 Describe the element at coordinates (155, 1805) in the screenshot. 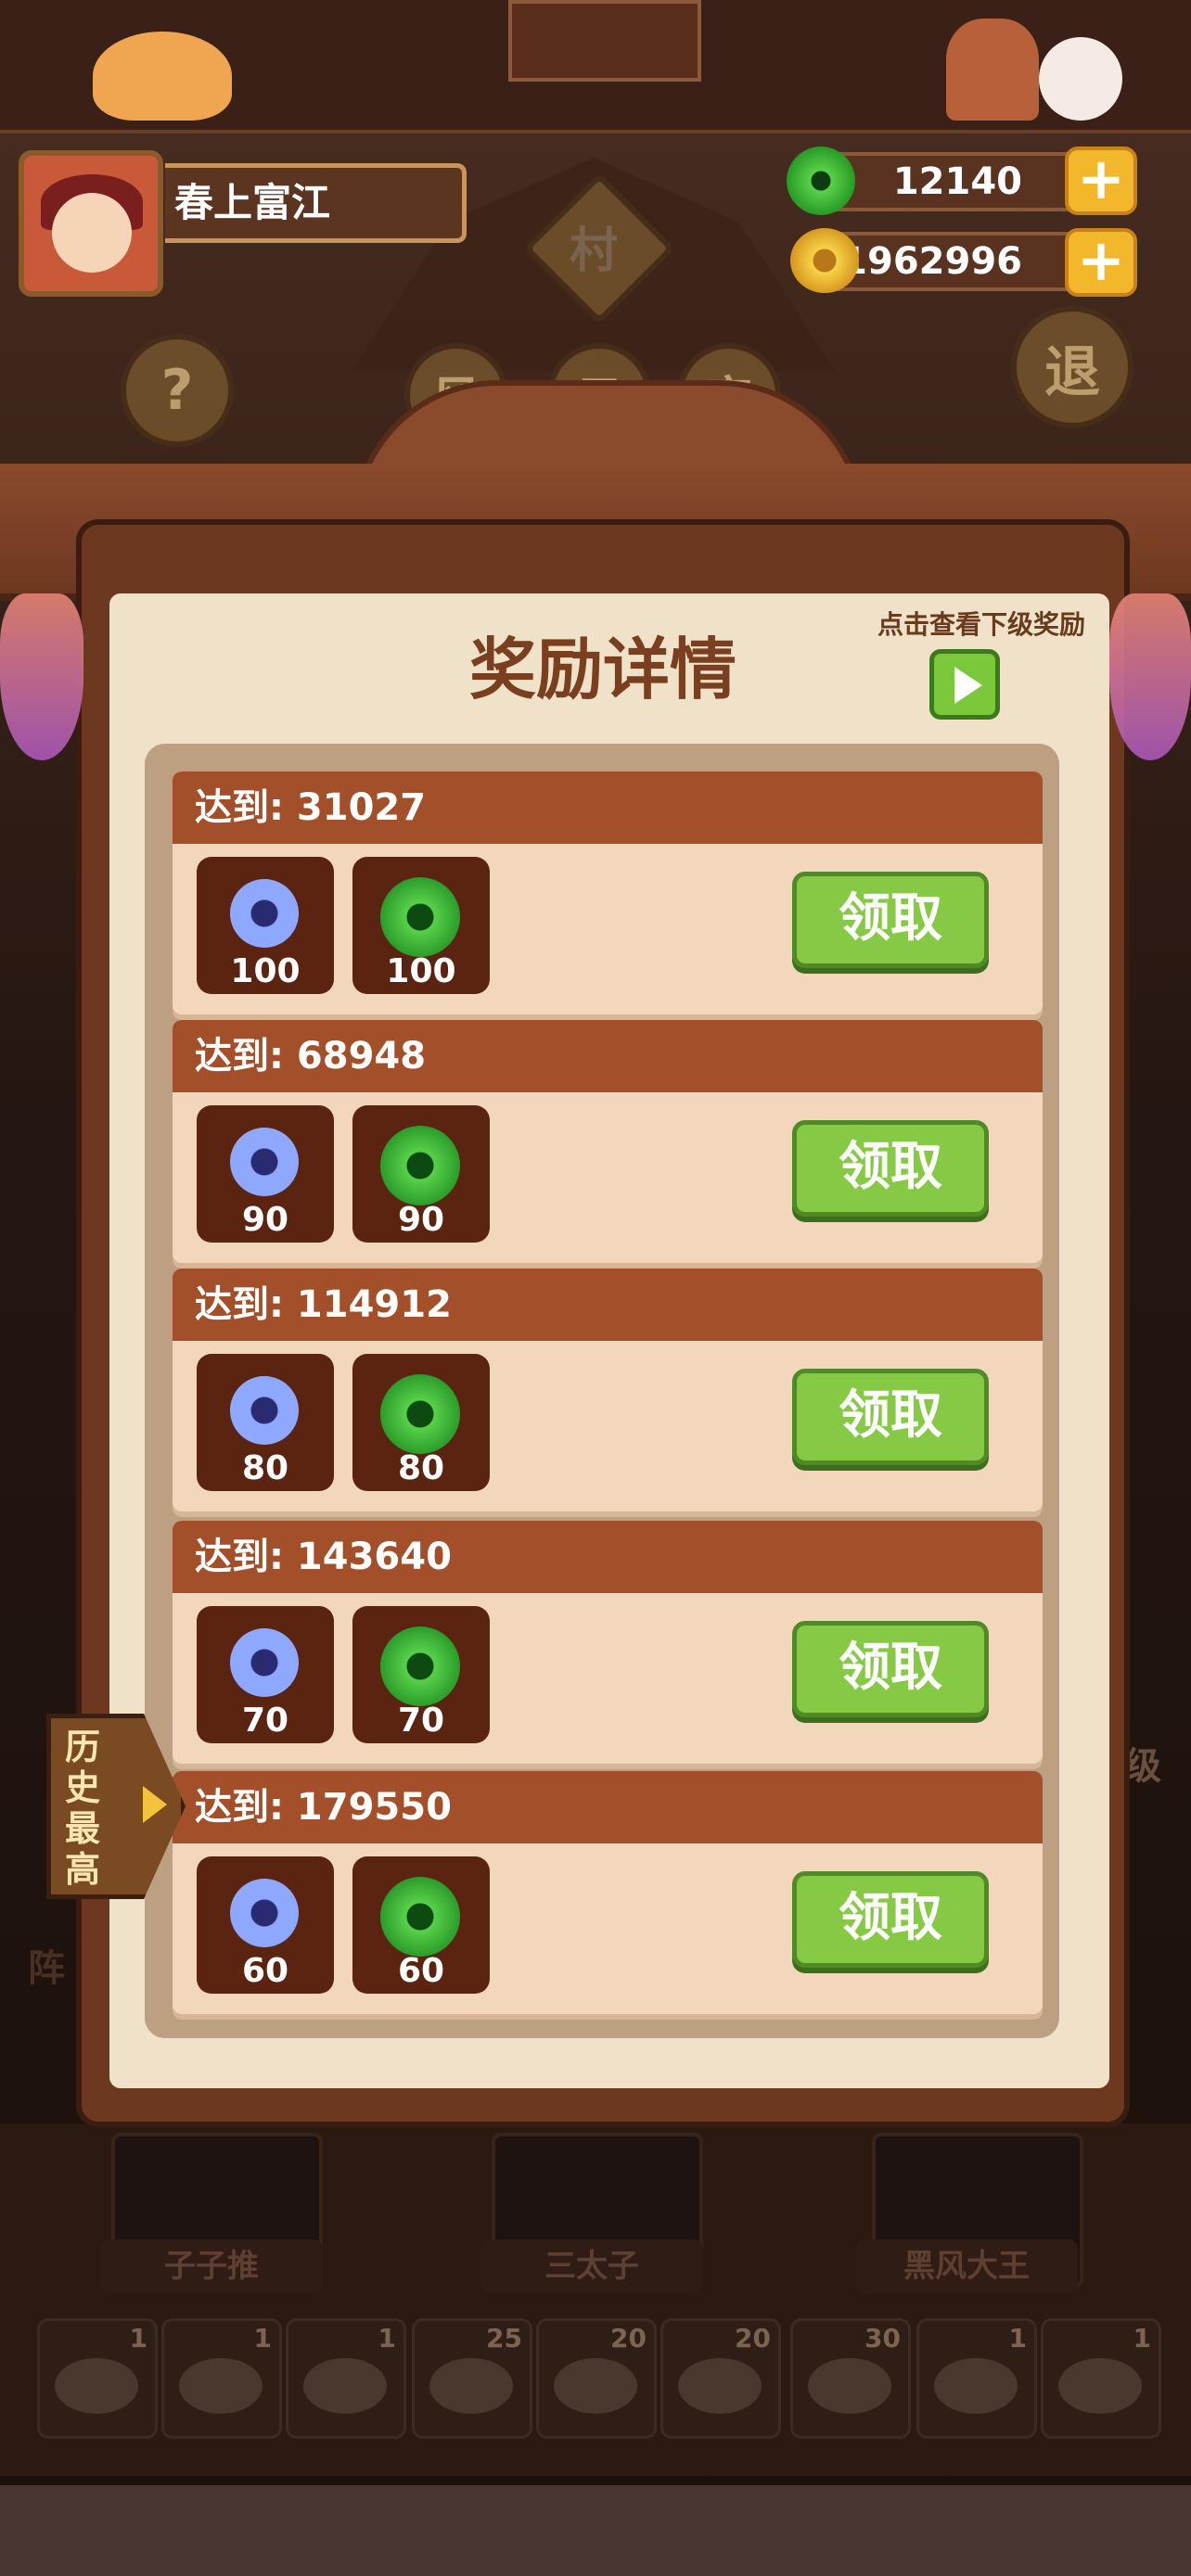

I see `arrow-right-icon` at that location.